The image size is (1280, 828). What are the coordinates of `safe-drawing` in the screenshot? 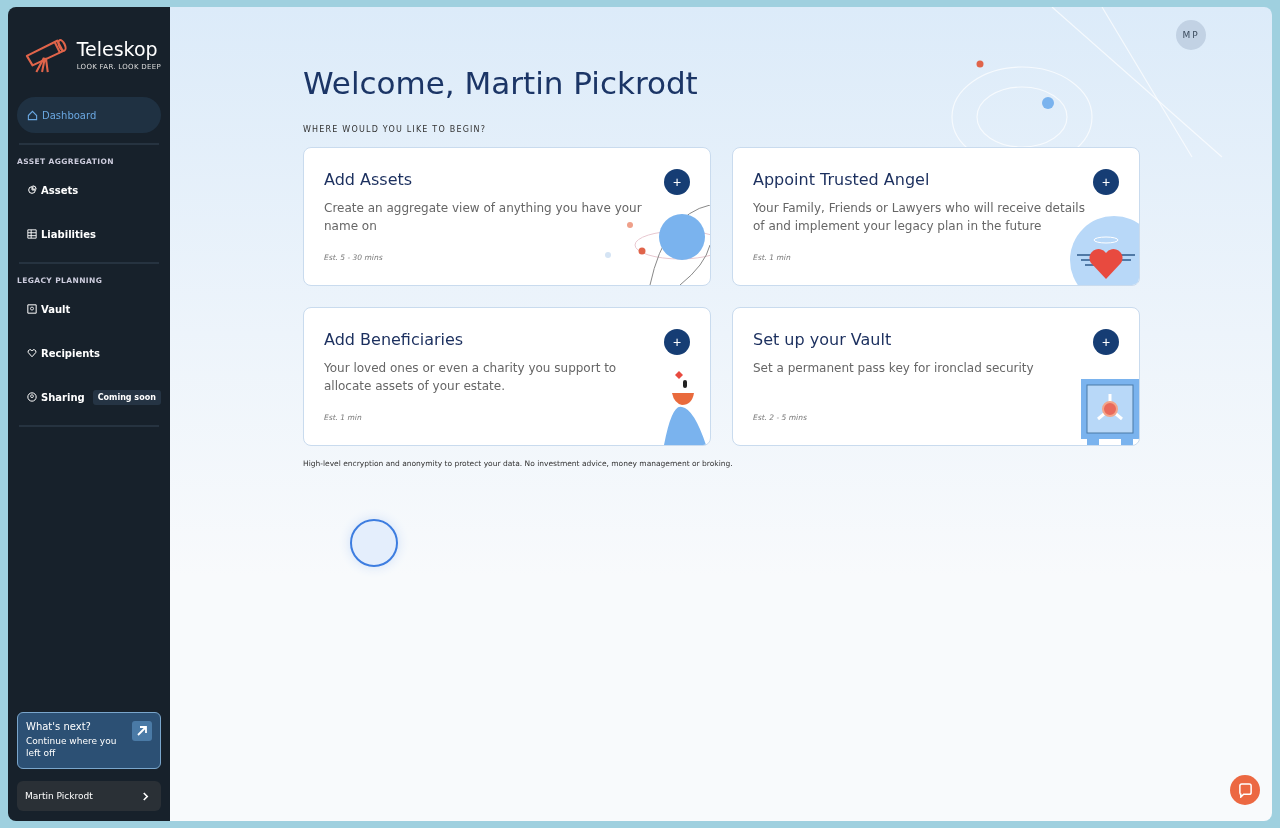 It's located at (1109, 412).